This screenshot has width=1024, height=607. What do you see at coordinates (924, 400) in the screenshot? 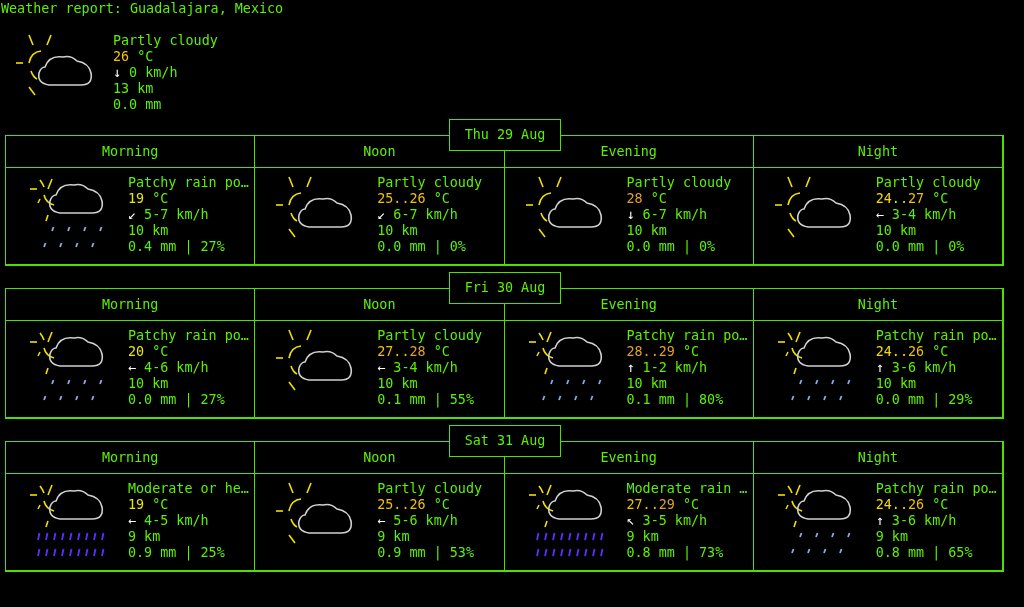
I see `precipitation: 0.0 mm | 29%` at bounding box center [924, 400].